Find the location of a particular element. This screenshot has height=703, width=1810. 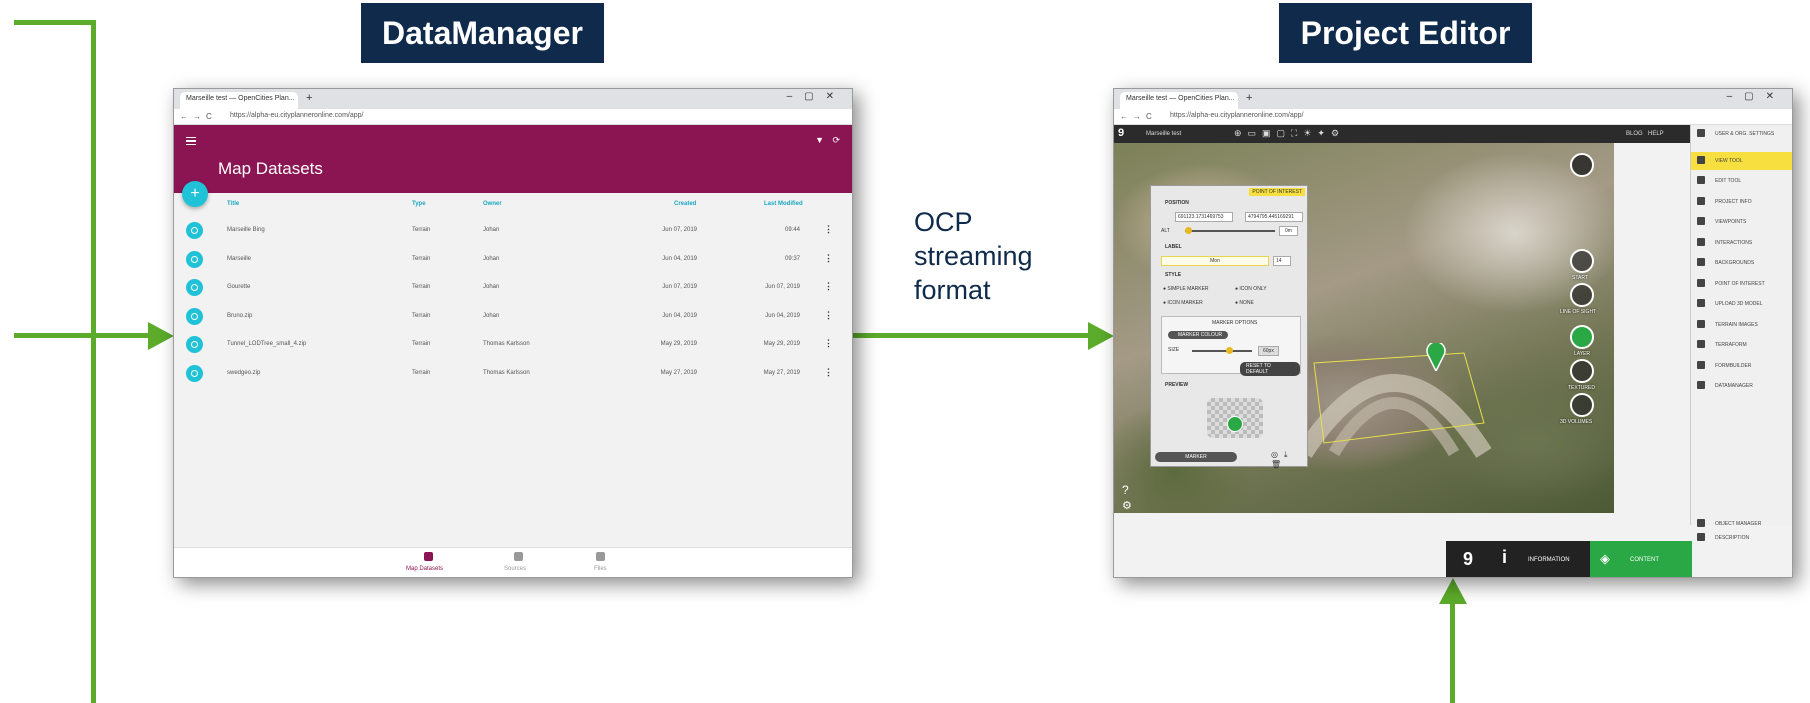

alt-slider is located at coordinates (1230, 230).